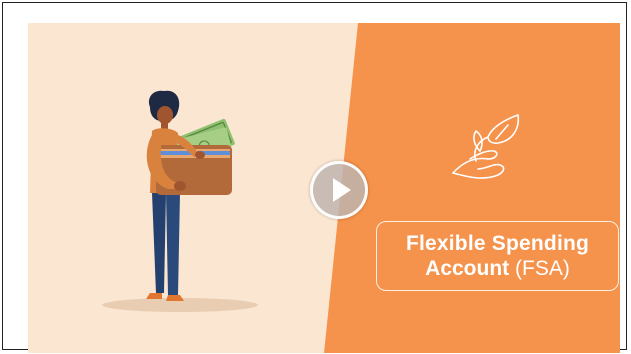 Image resolution: width=631 pixels, height=354 pixels. I want to click on play-button, so click(339, 190).